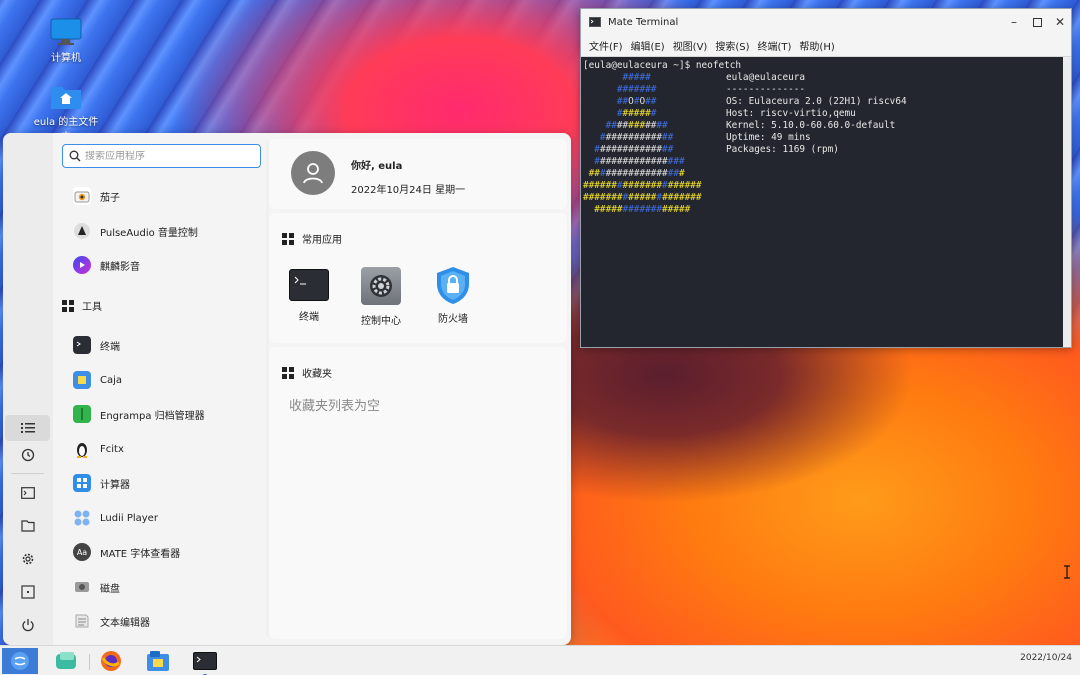 Image resolution: width=1080 pixels, height=675 pixels. Describe the element at coordinates (66, 32) in the screenshot. I see `monitor-icon` at that location.